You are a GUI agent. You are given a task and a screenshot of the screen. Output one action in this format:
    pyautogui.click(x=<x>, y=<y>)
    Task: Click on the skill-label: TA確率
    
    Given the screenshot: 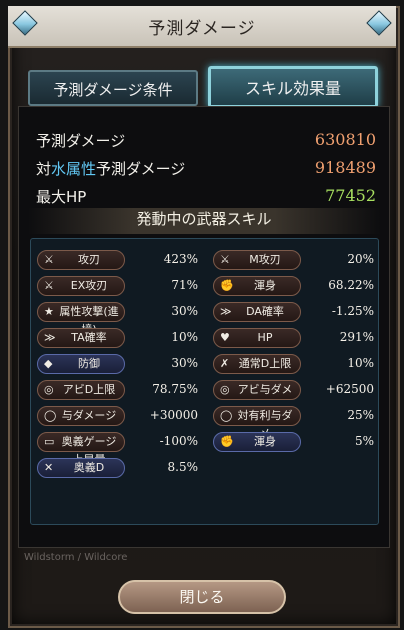 What is the action you would take?
    pyautogui.click(x=89, y=337)
    